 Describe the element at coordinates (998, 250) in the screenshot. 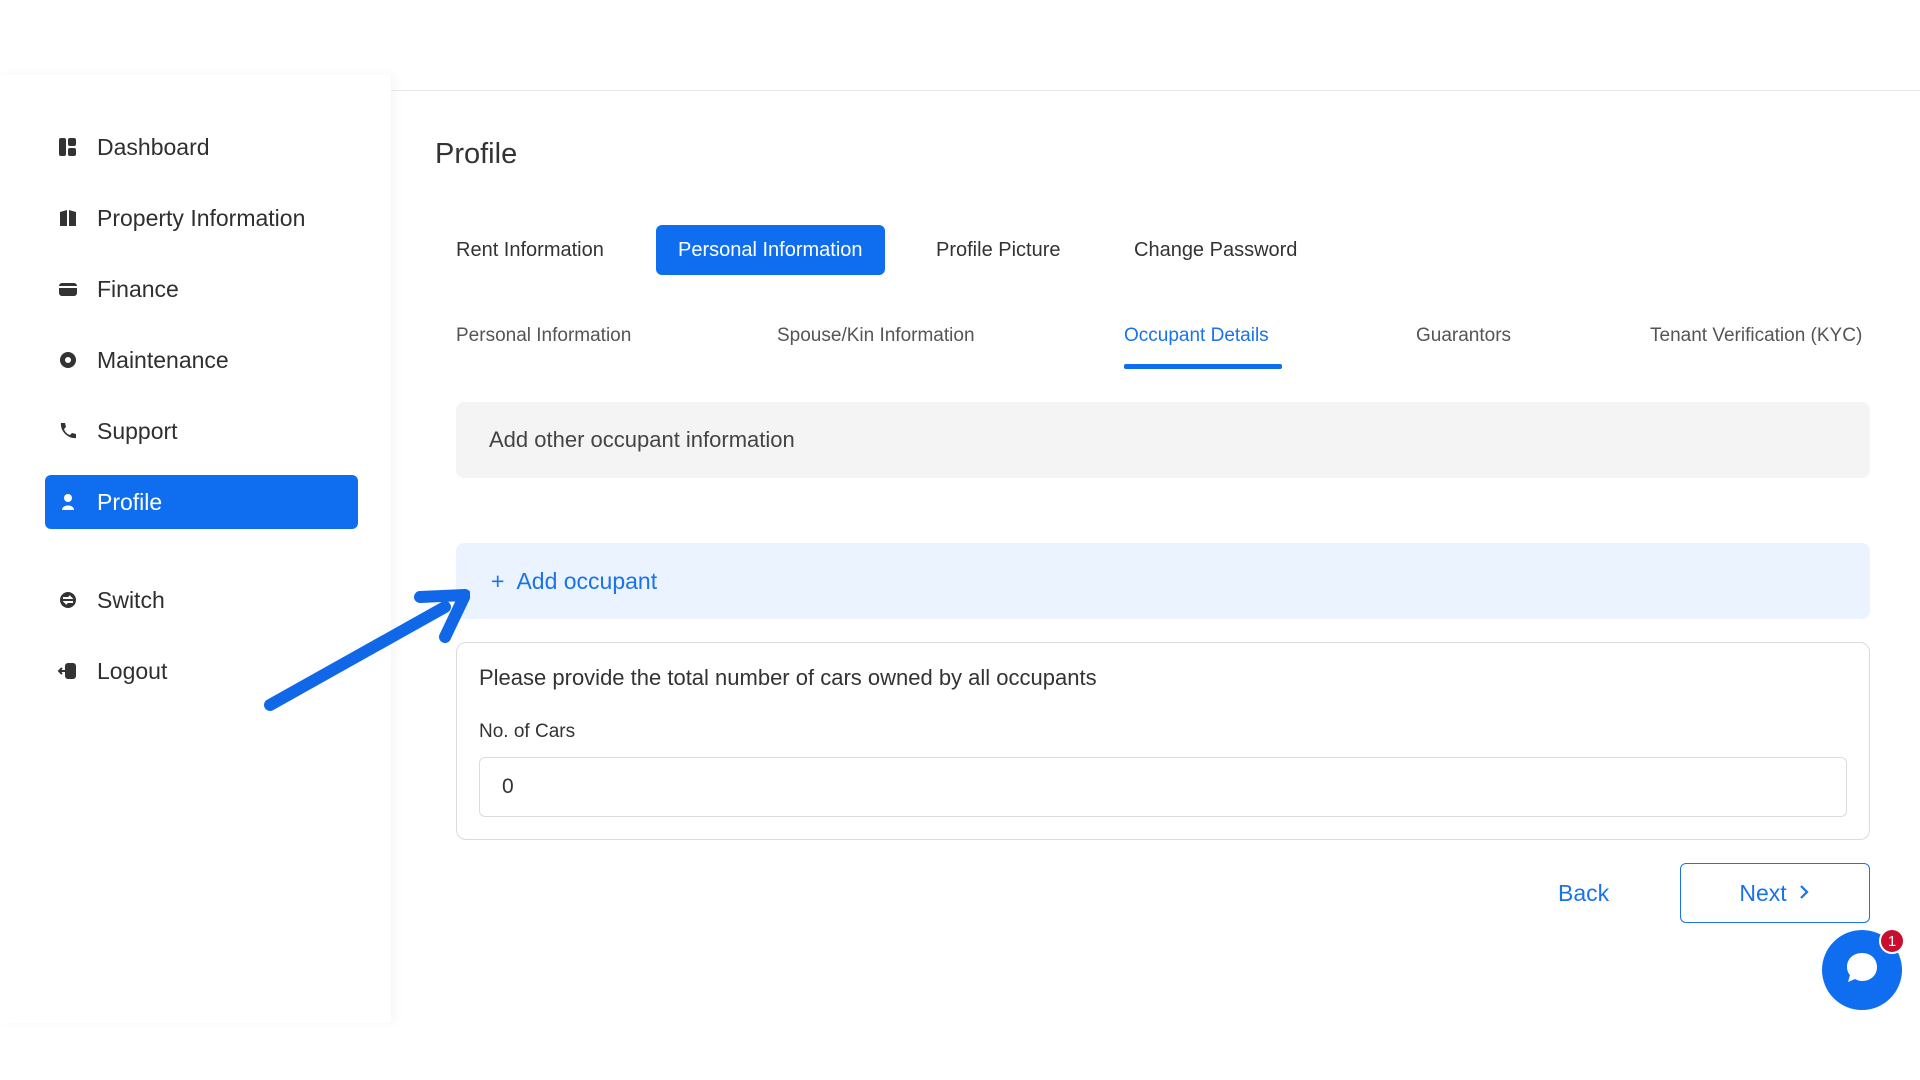

I see `tab-profile-picture: Profile Picture` at that location.